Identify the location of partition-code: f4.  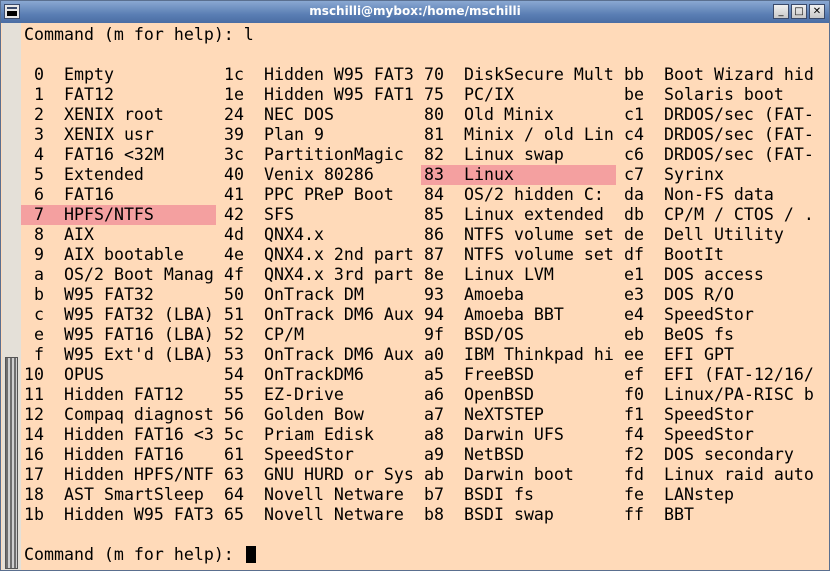
(634, 434).